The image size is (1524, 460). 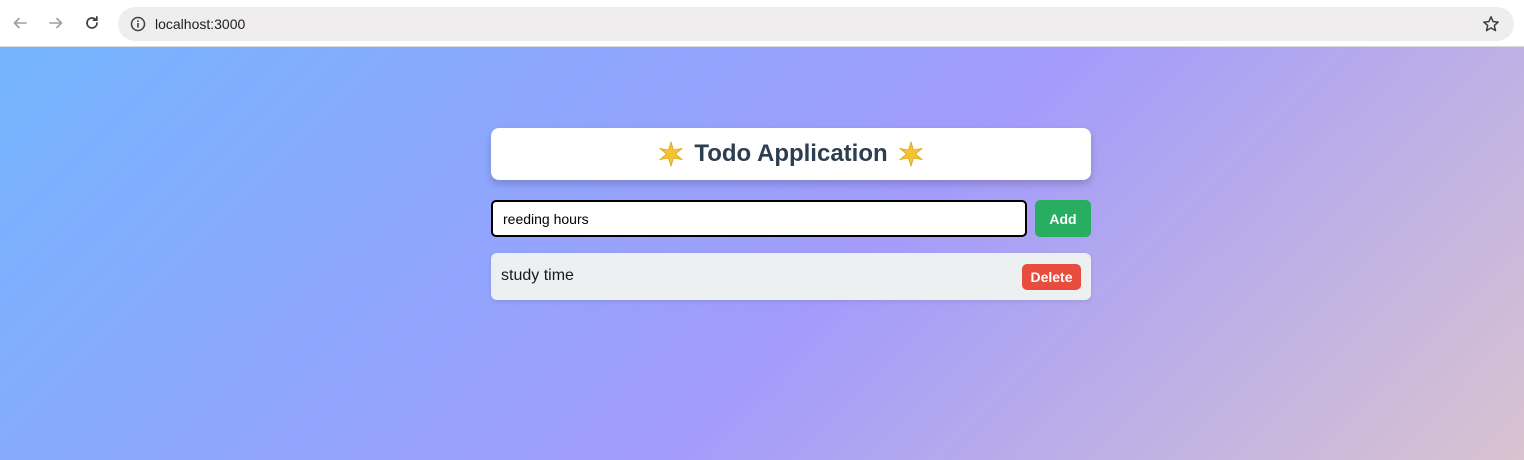 I want to click on url-text: localhost:3000, so click(x=200, y=24).